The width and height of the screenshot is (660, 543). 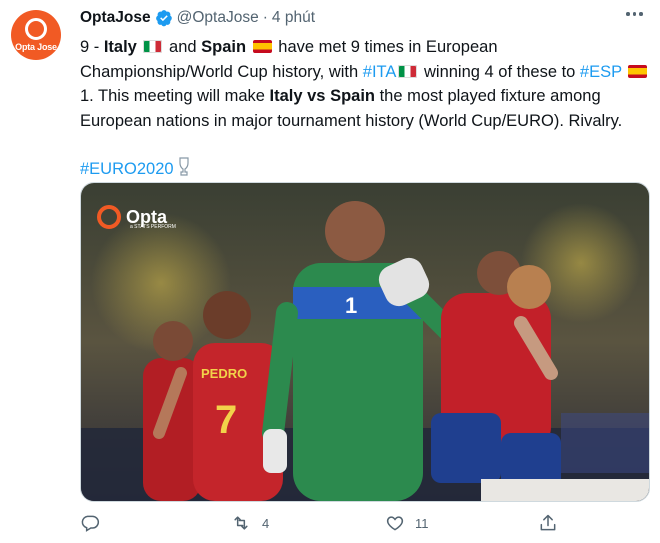 I want to click on reply-button, so click(x=95, y=523).